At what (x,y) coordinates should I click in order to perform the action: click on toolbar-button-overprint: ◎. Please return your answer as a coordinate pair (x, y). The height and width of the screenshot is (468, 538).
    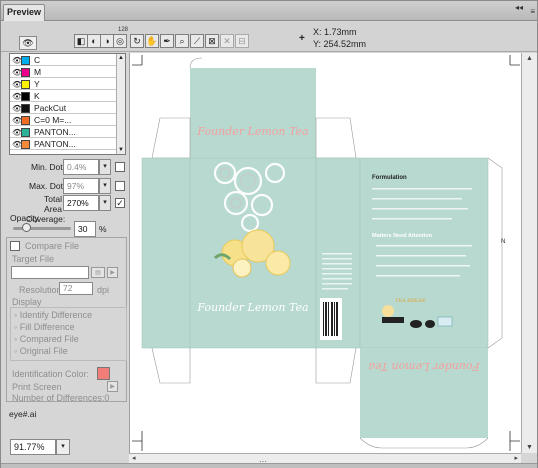
    Looking at the image, I should click on (120, 41).